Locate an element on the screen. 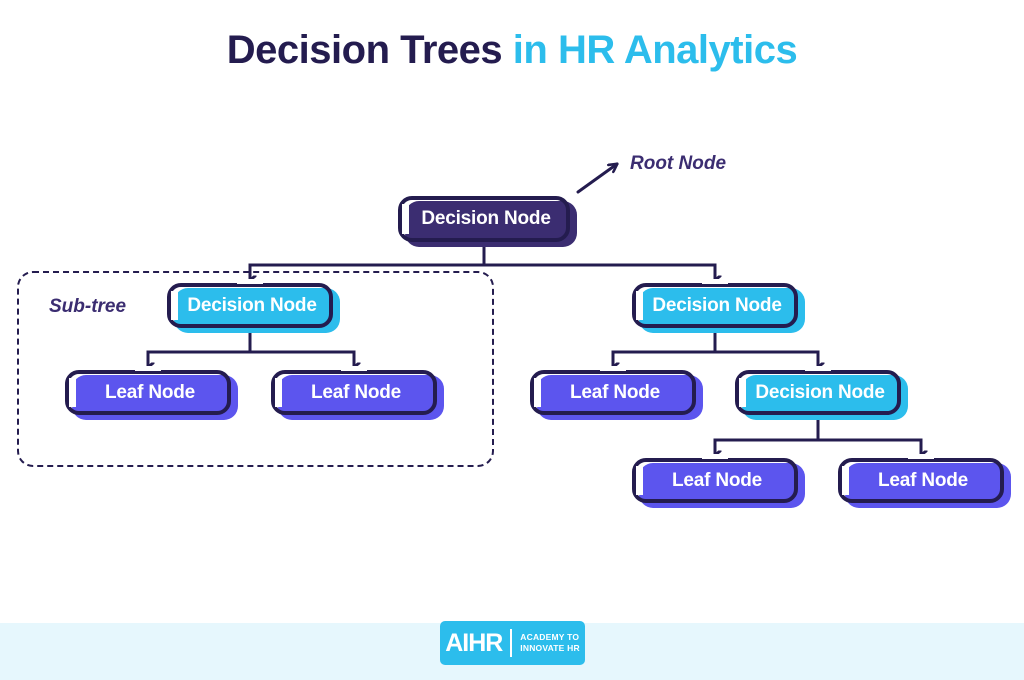  logo-tagline-line2: INNOVATE HR is located at coordinates (550, 648).